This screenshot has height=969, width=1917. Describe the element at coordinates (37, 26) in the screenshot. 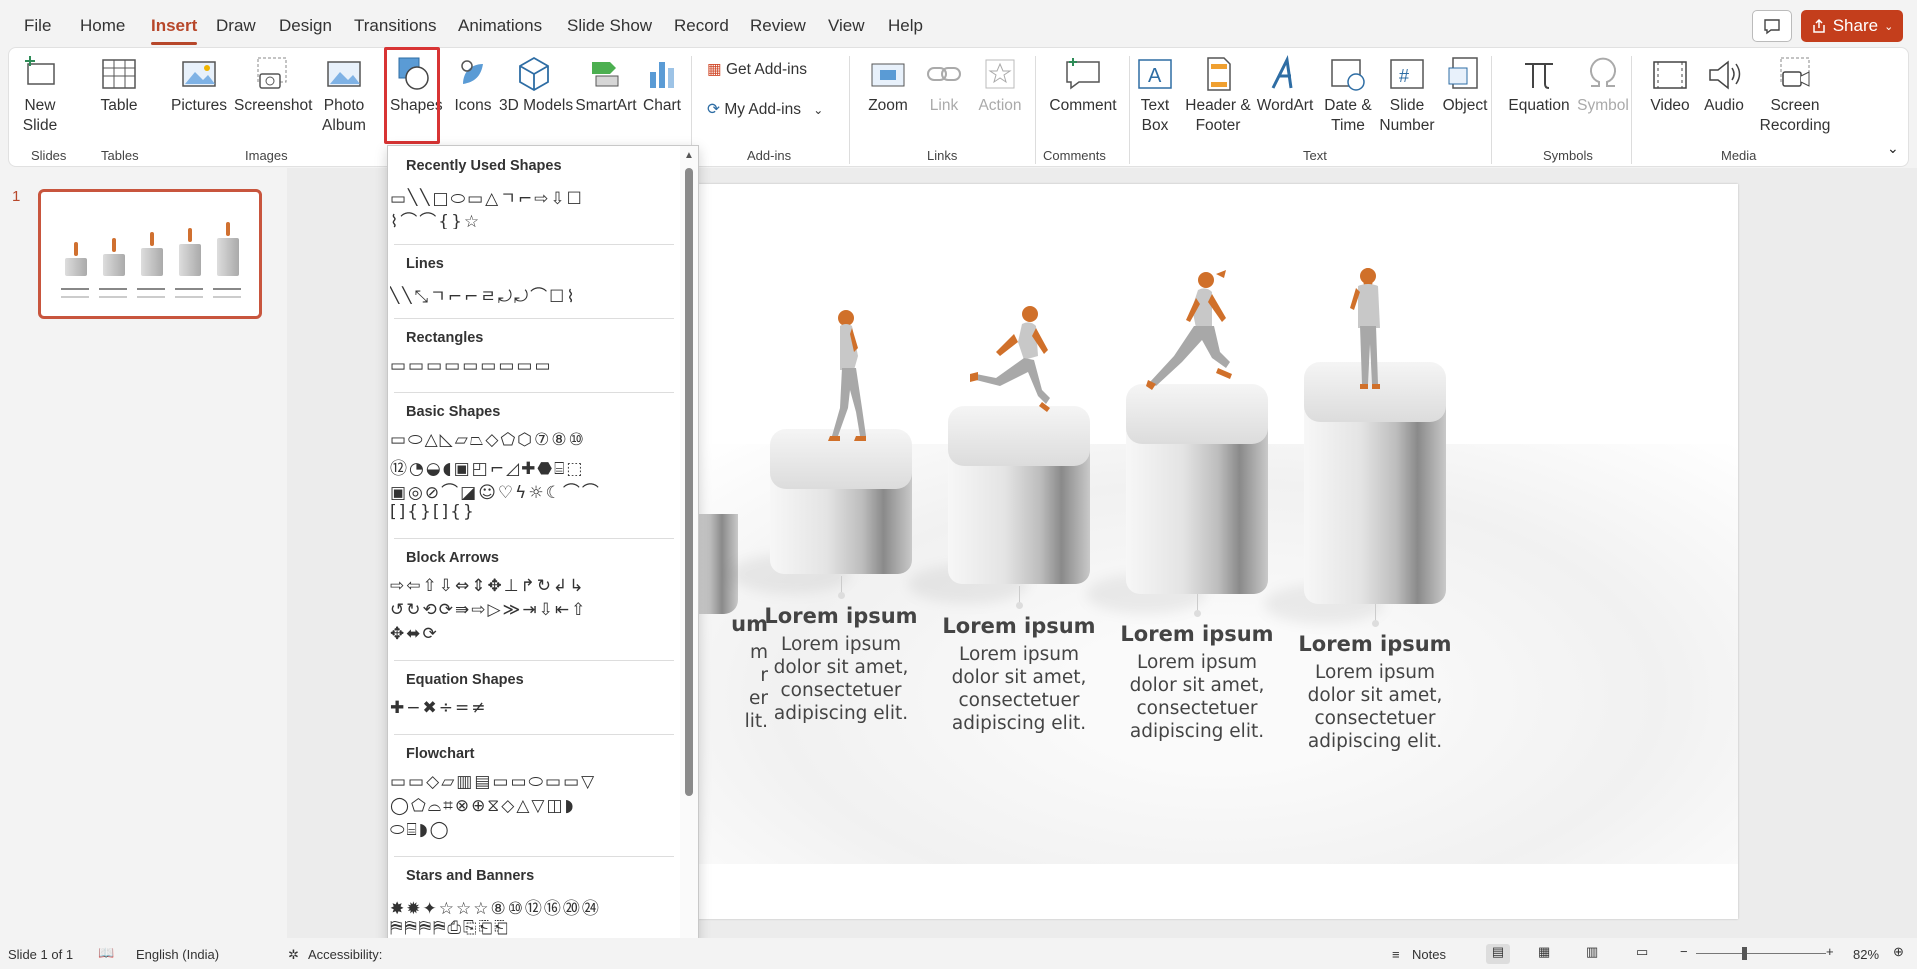

I see `menu-file: File` at that location.